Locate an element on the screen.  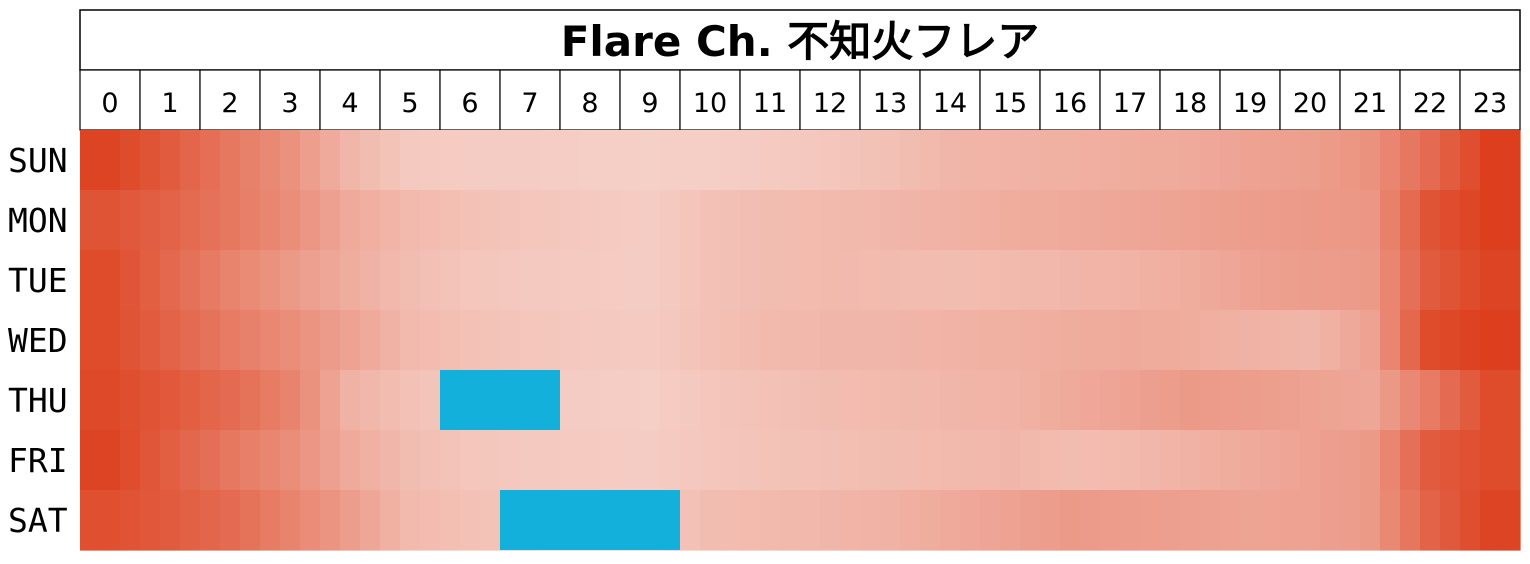
hour-label: 8 is located at coordinates (589, 103).